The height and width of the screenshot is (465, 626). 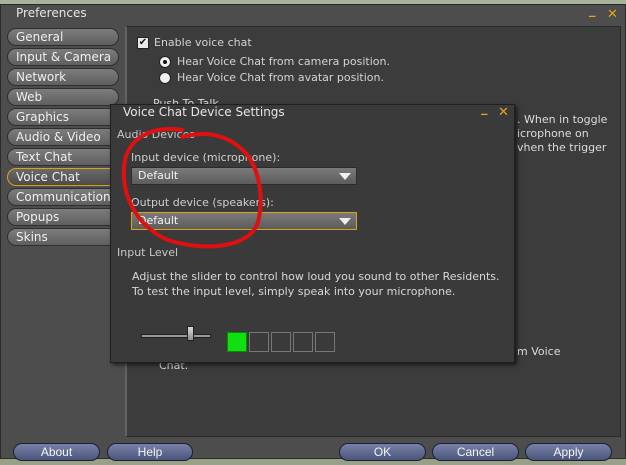 What do you see at coordinates (63, 57) in the screenshot?
I see `tab-input-camera: Input & Camera` at bounding box center [63, 57].